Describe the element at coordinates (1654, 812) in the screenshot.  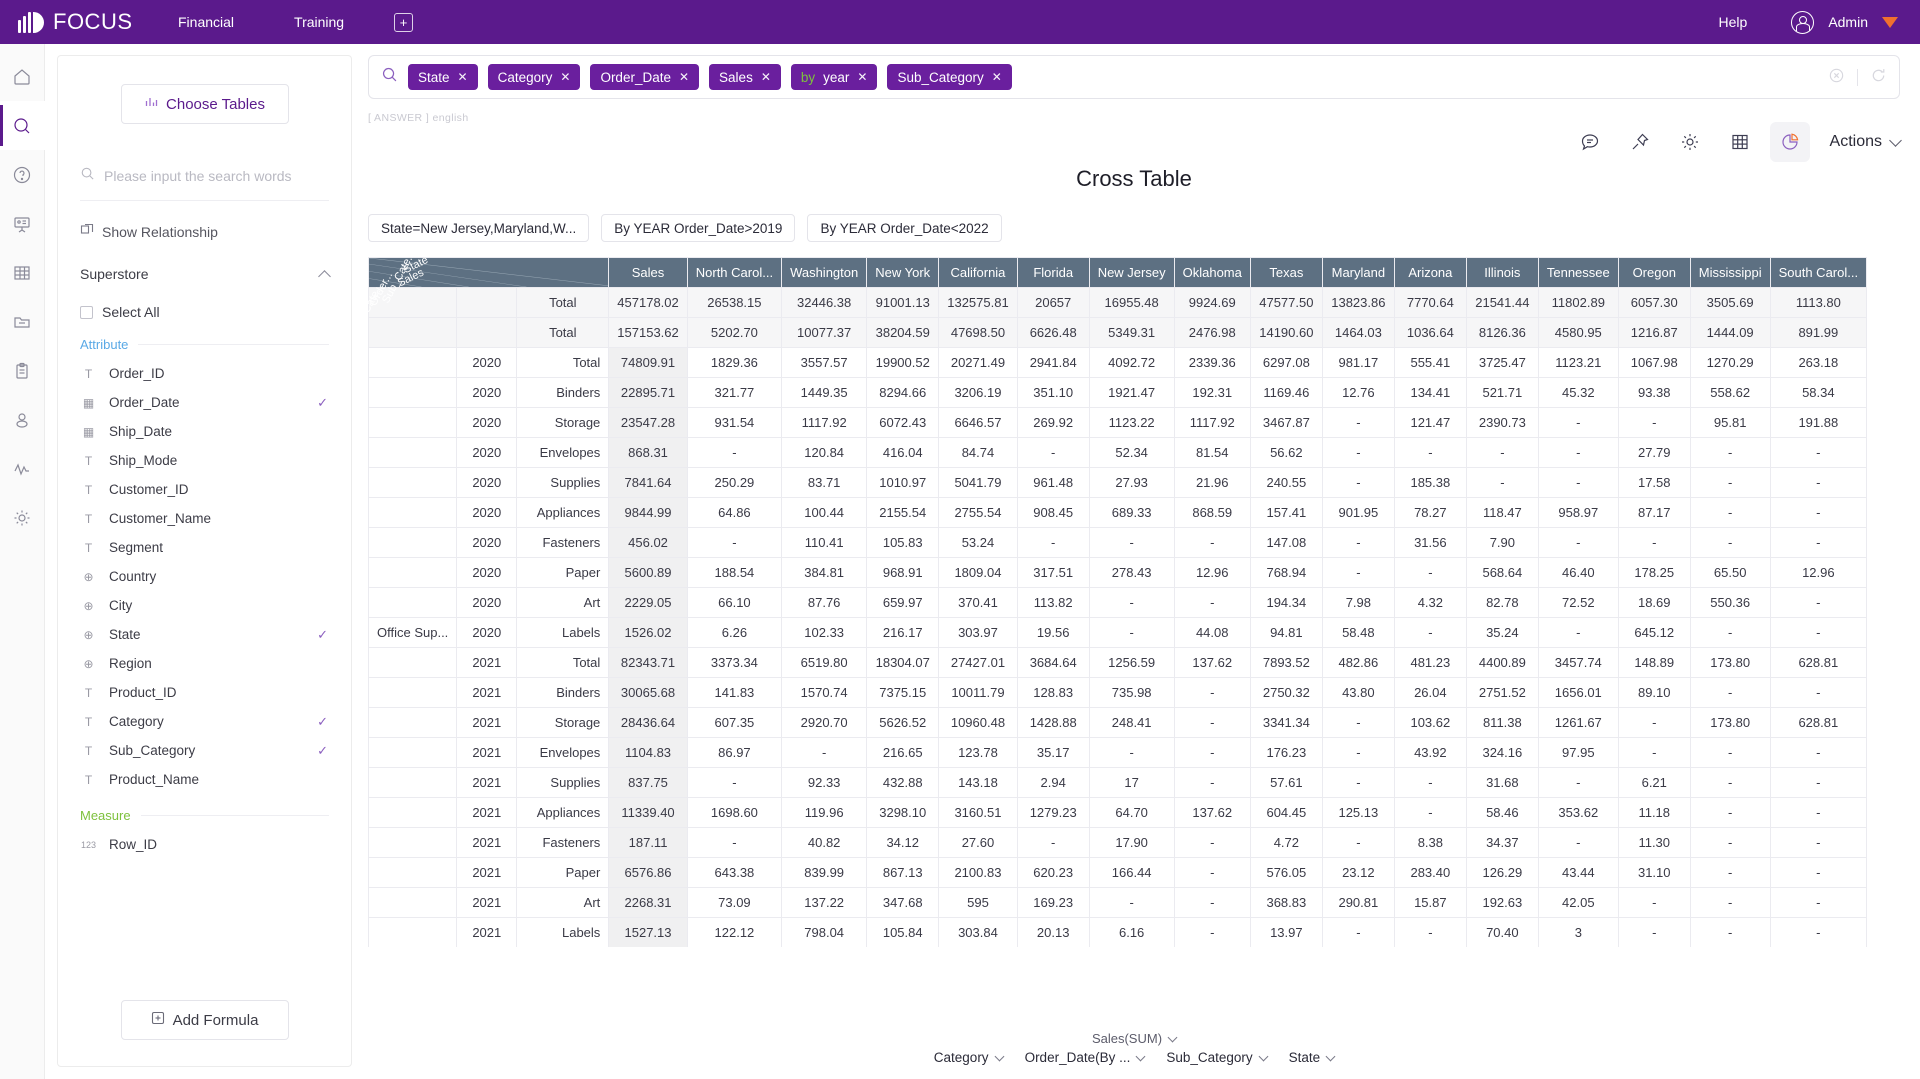
I see `table-cell: 11.18` at that location.